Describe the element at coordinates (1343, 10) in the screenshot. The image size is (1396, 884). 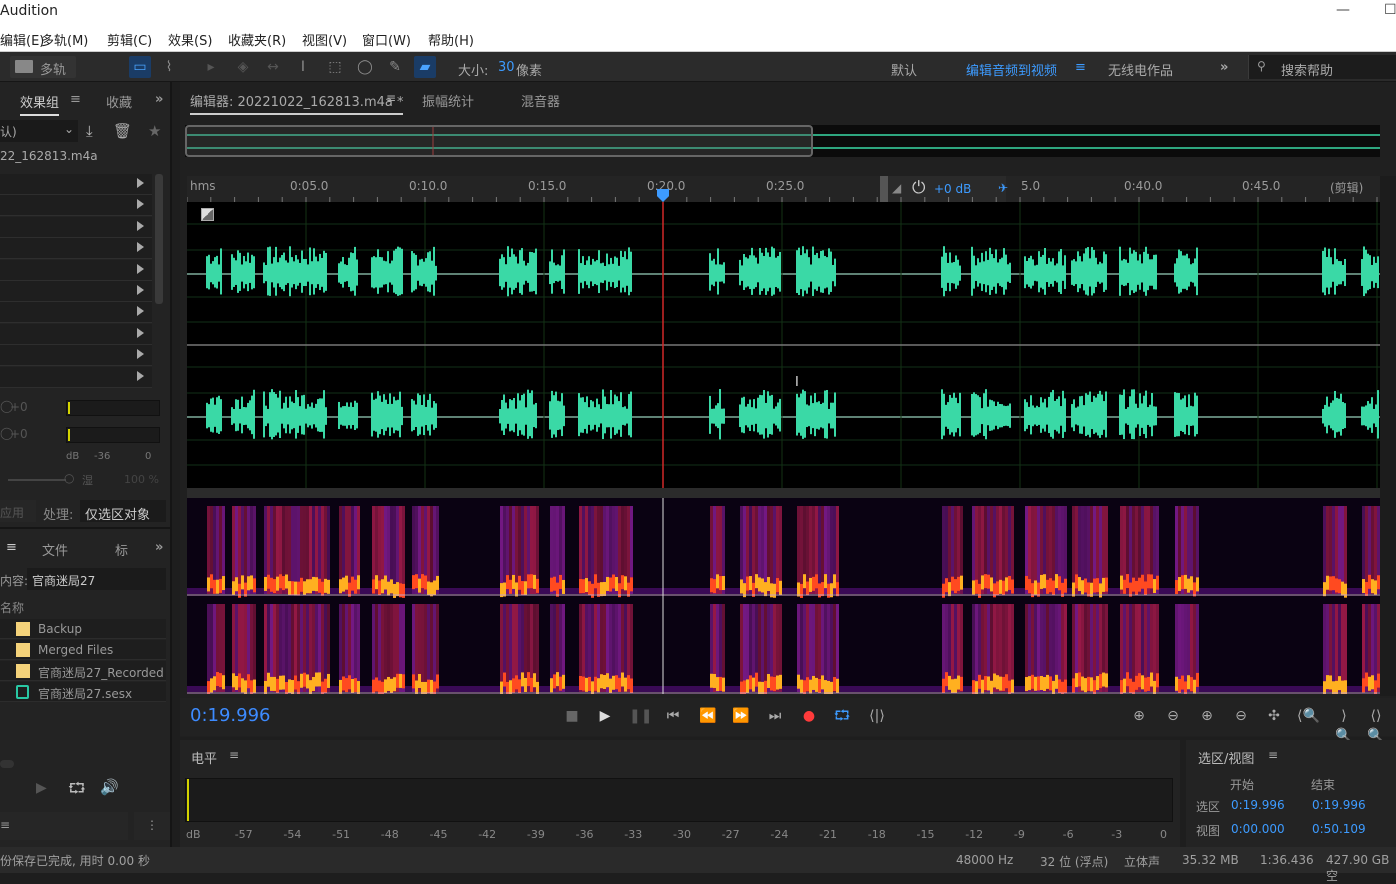
I see `minimize-button: —` at that location.